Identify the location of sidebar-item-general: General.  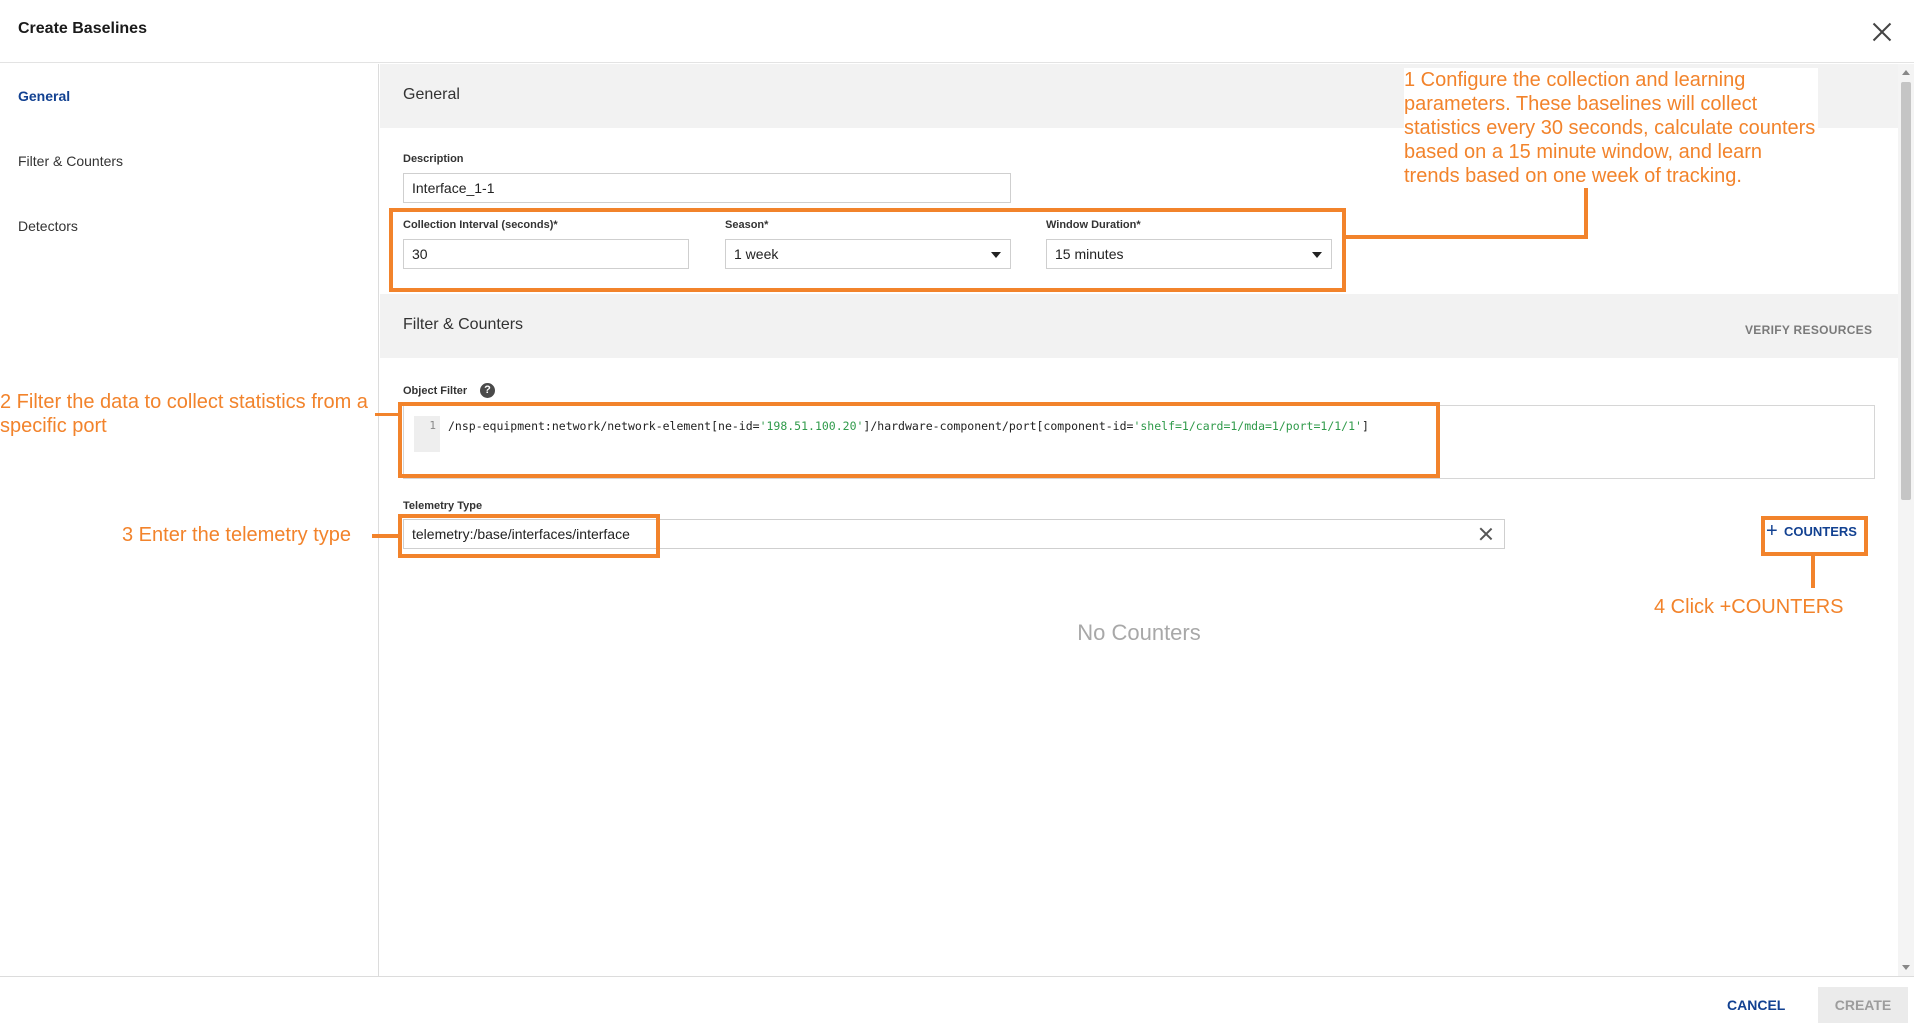
(44, 96).